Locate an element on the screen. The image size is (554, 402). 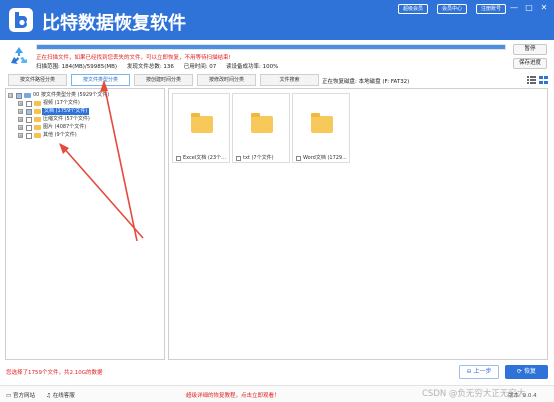
support-link: ♫ 在线客服 is located at coordinates (60, 395).